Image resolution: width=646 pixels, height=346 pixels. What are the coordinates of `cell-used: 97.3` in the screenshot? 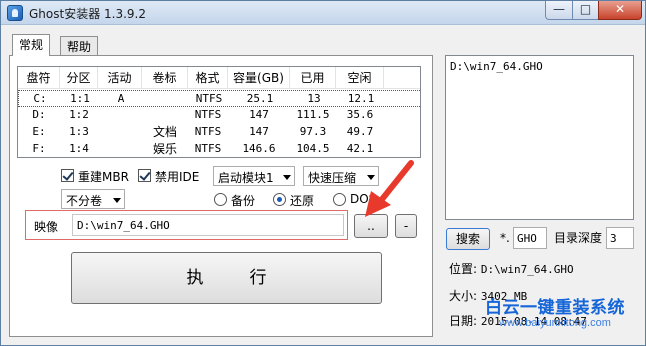 It's located at (313, 131).